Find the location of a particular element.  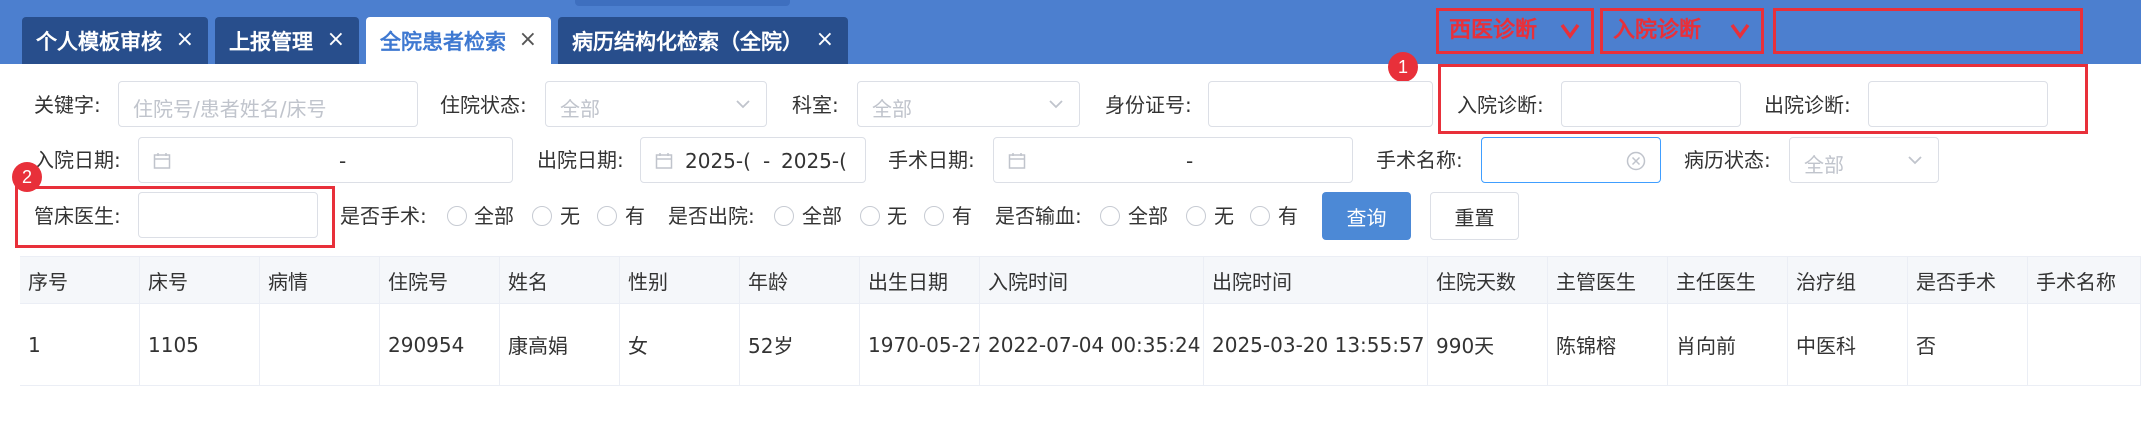

western-diag-annotation: 西医诊断 is located at coordinates (1515, 31).